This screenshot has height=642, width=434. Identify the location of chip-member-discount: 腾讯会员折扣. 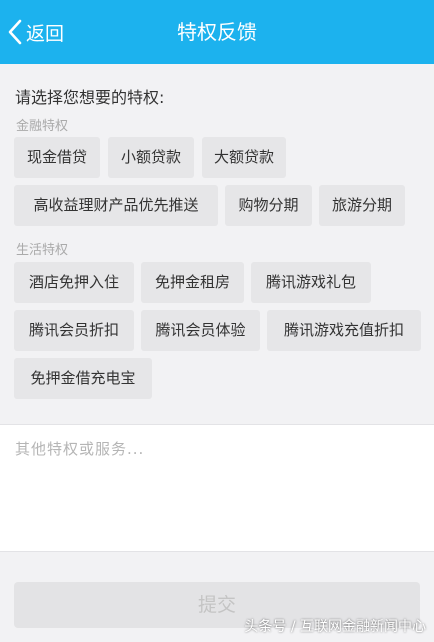
(74, 330).